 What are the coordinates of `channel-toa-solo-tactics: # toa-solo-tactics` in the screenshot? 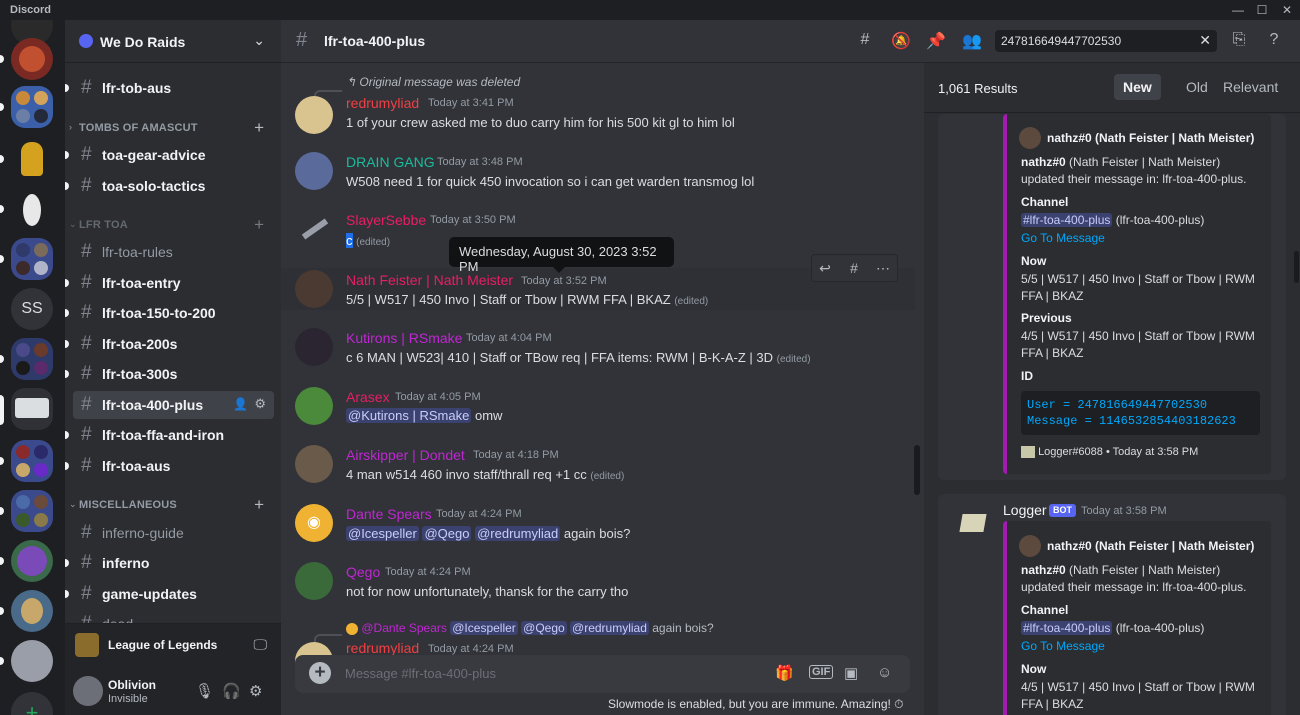 It's located at (169, 186).